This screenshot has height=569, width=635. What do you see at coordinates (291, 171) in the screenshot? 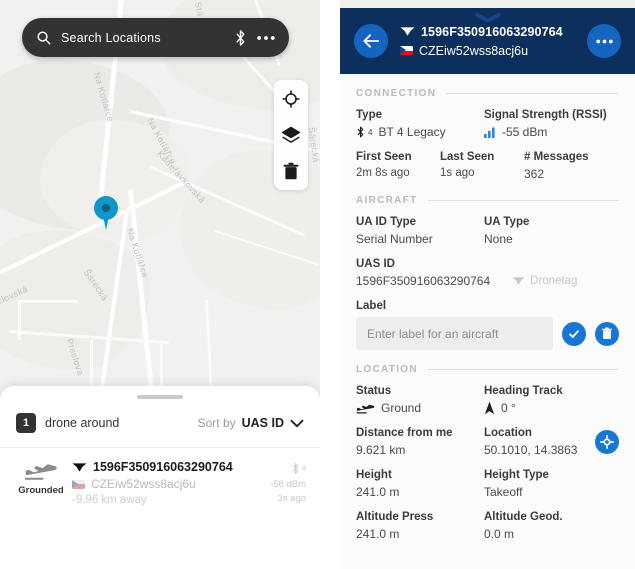
I see `clear-map-button` at bounding box center [291, 171].